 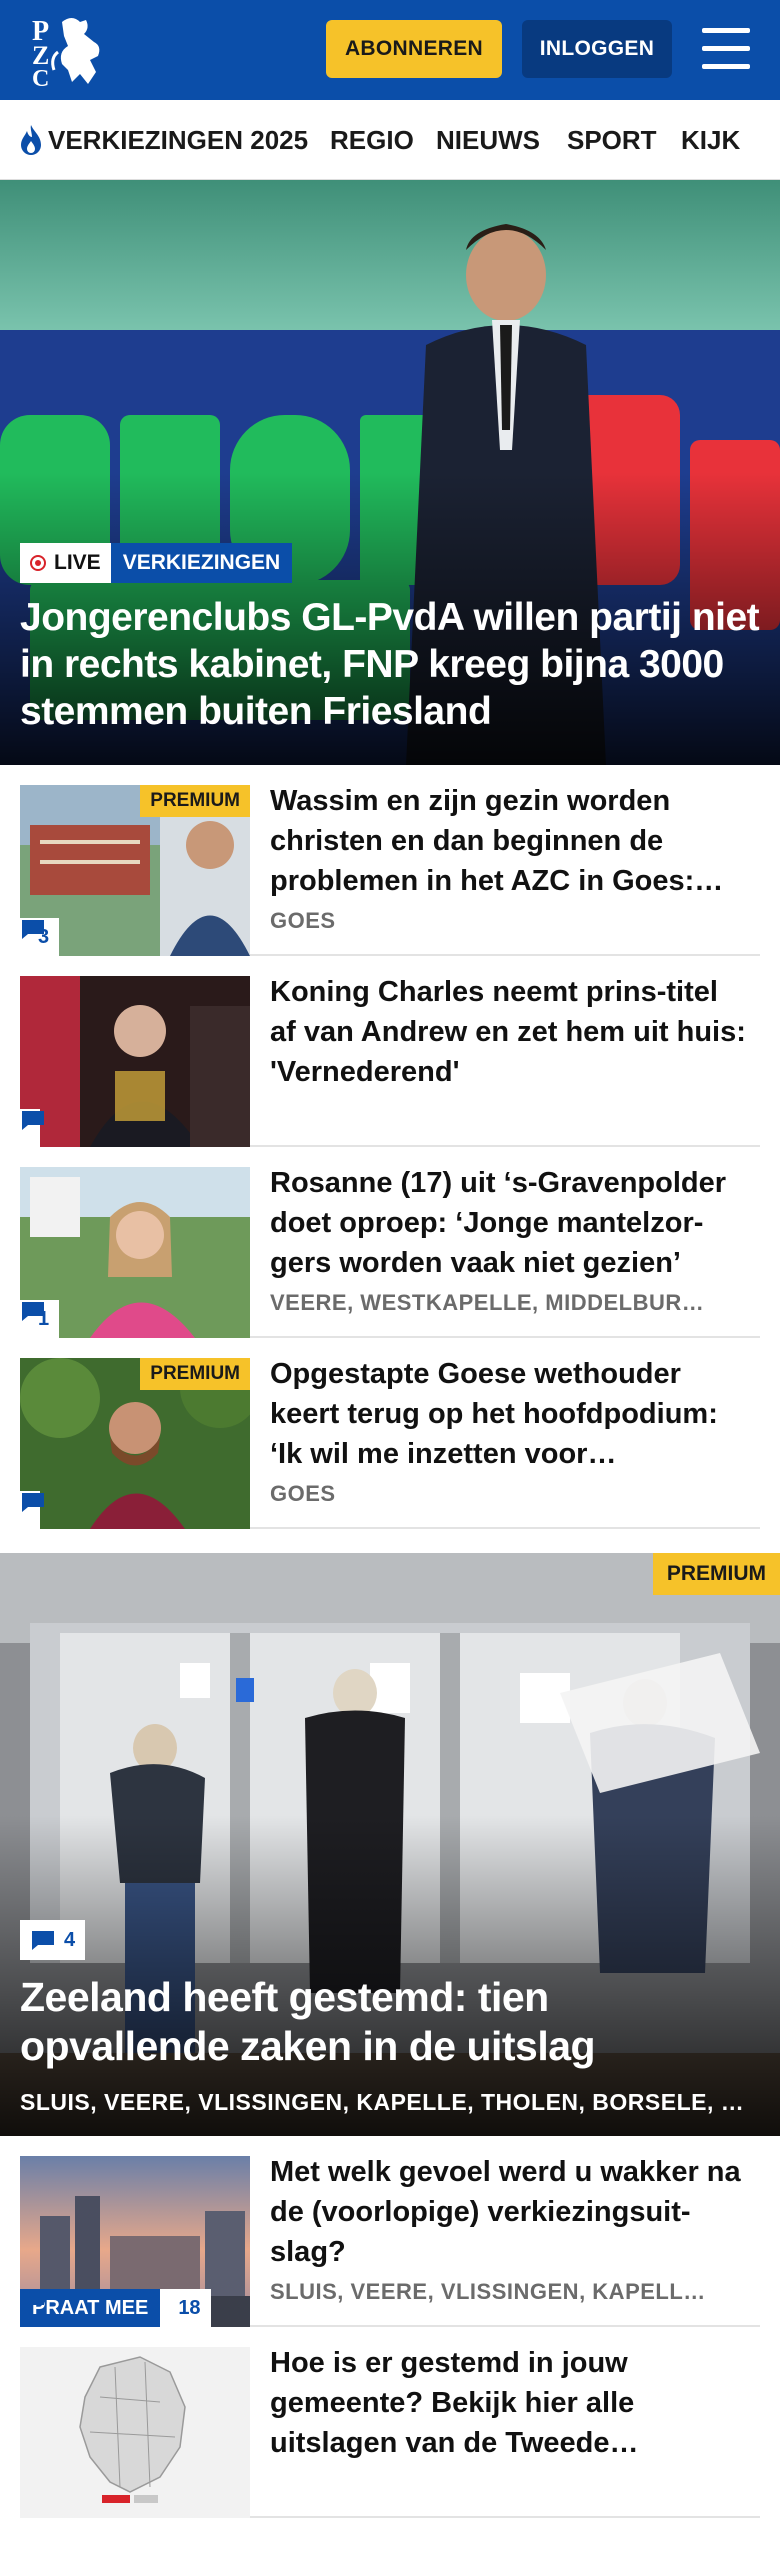 What do you see at coordinates (40, 77) in the screenshot?
I see `svg-text: C` at bounding box center [40, 77].